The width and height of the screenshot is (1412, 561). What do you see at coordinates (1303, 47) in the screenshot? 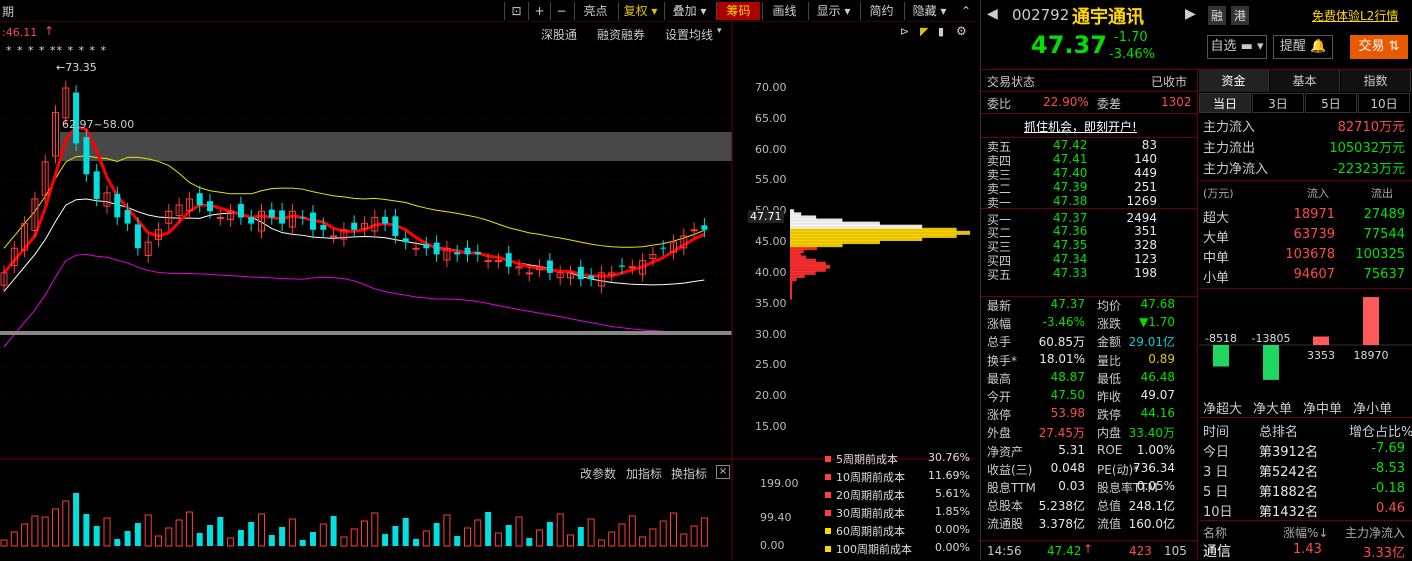
I see `alert-button: 提醒 🔔` at bounding box center [1303, 47].